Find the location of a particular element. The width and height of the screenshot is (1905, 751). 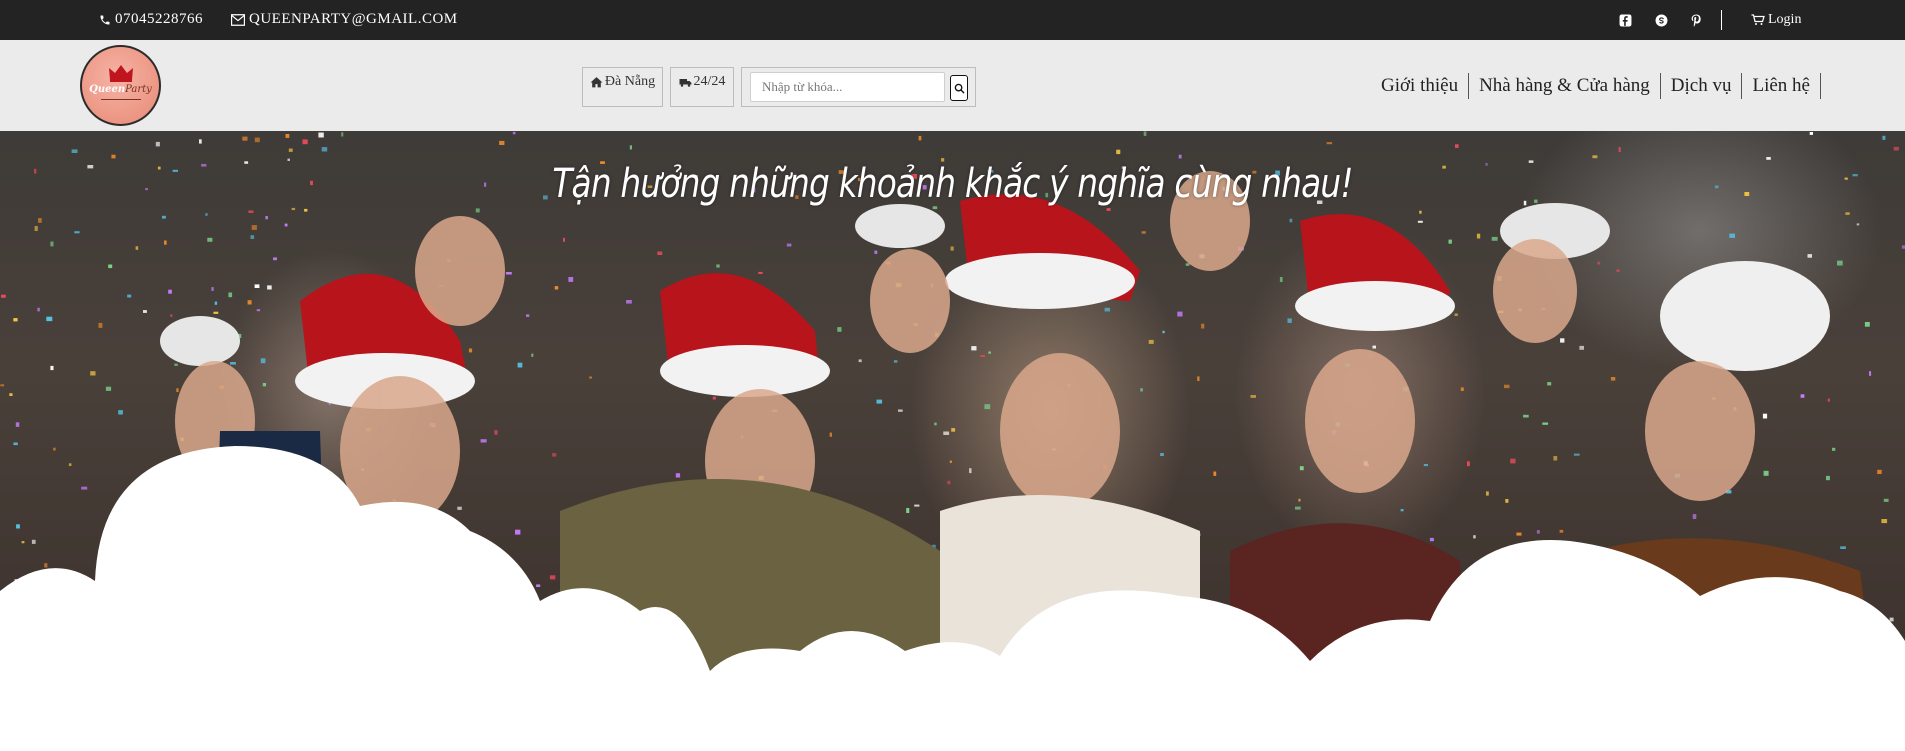

delivery-hours-label: 24/24 is located at coordinates (709, 81).